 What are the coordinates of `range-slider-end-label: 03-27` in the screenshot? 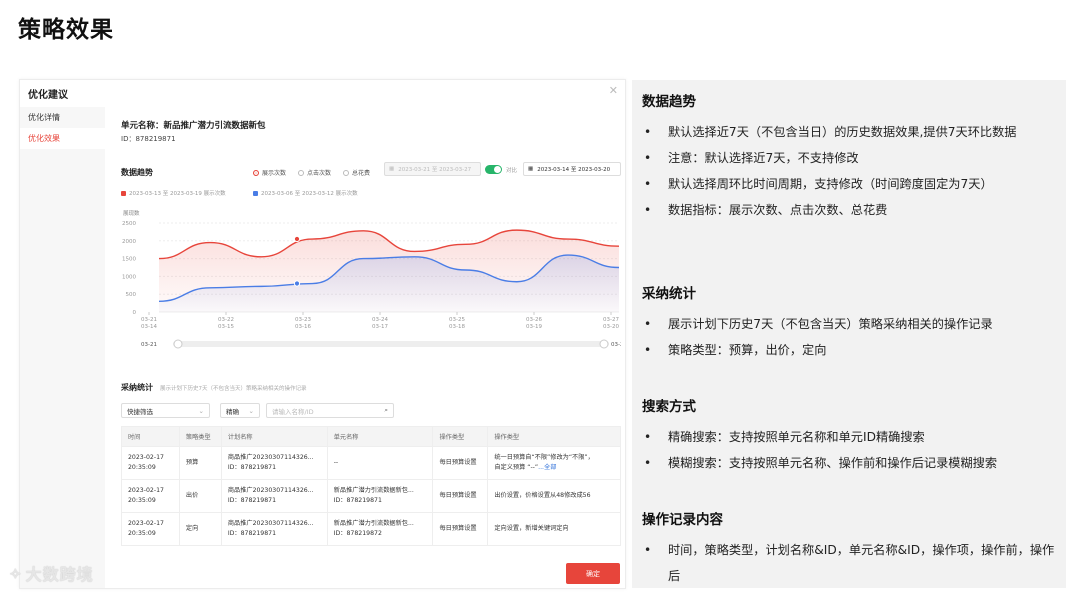 It's located at (616, 345).